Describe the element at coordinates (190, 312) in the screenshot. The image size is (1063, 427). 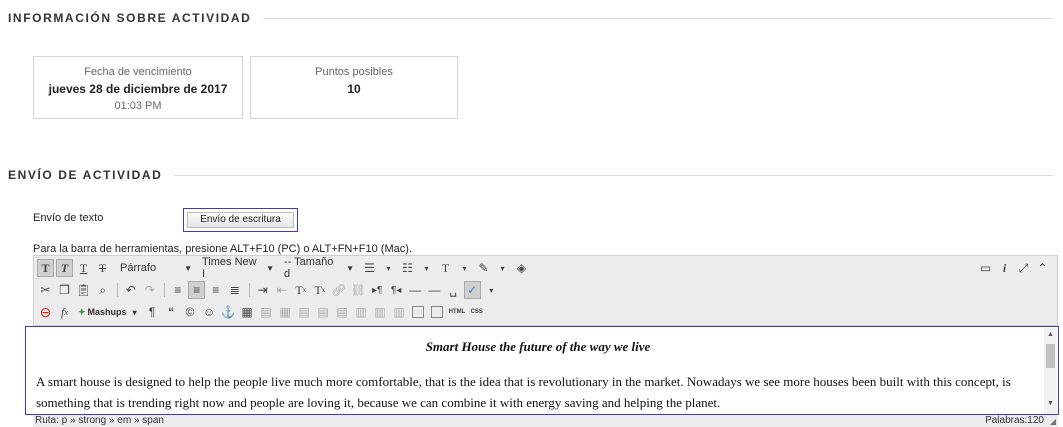
I see `copyright-icon: ©` at that location.